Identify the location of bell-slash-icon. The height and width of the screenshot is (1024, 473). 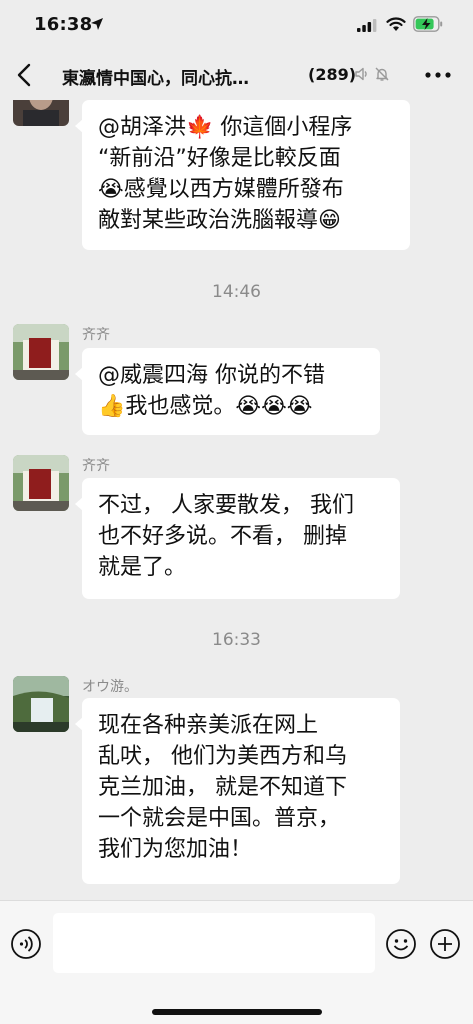
(382, 74).